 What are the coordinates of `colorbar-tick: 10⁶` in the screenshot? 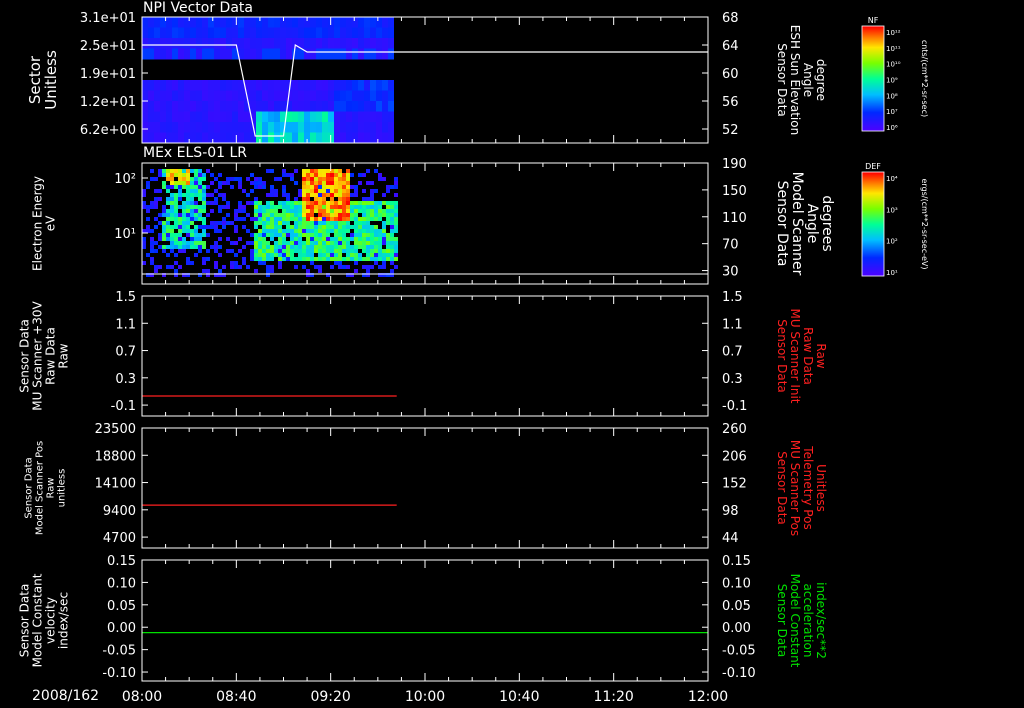 It's located at (892, 128).